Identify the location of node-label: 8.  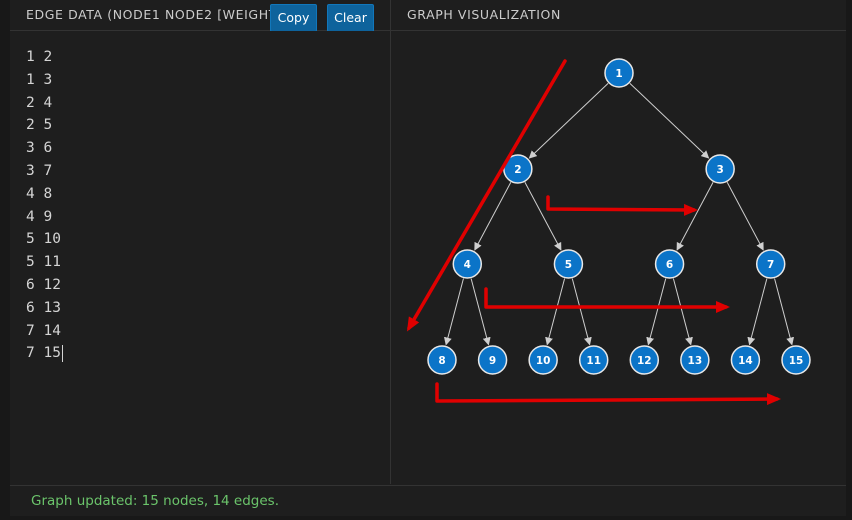
(441, 361).